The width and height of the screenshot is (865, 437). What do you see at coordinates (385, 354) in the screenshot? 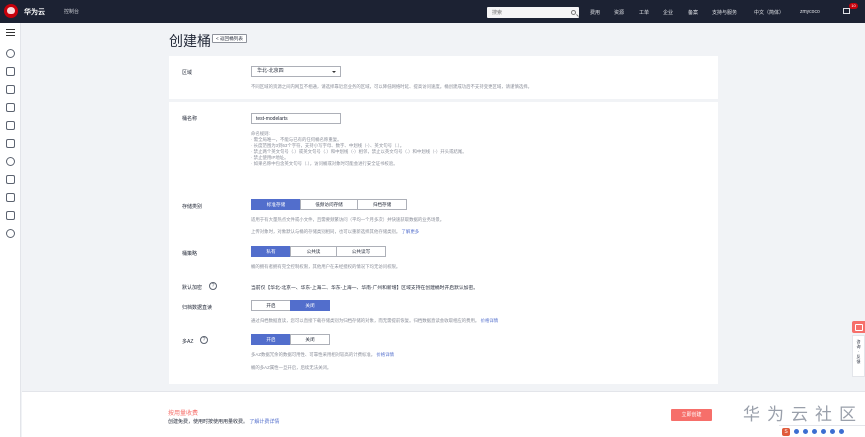
I see `multi-az-price-link: 价格详情` at bounding box center [385, 354].